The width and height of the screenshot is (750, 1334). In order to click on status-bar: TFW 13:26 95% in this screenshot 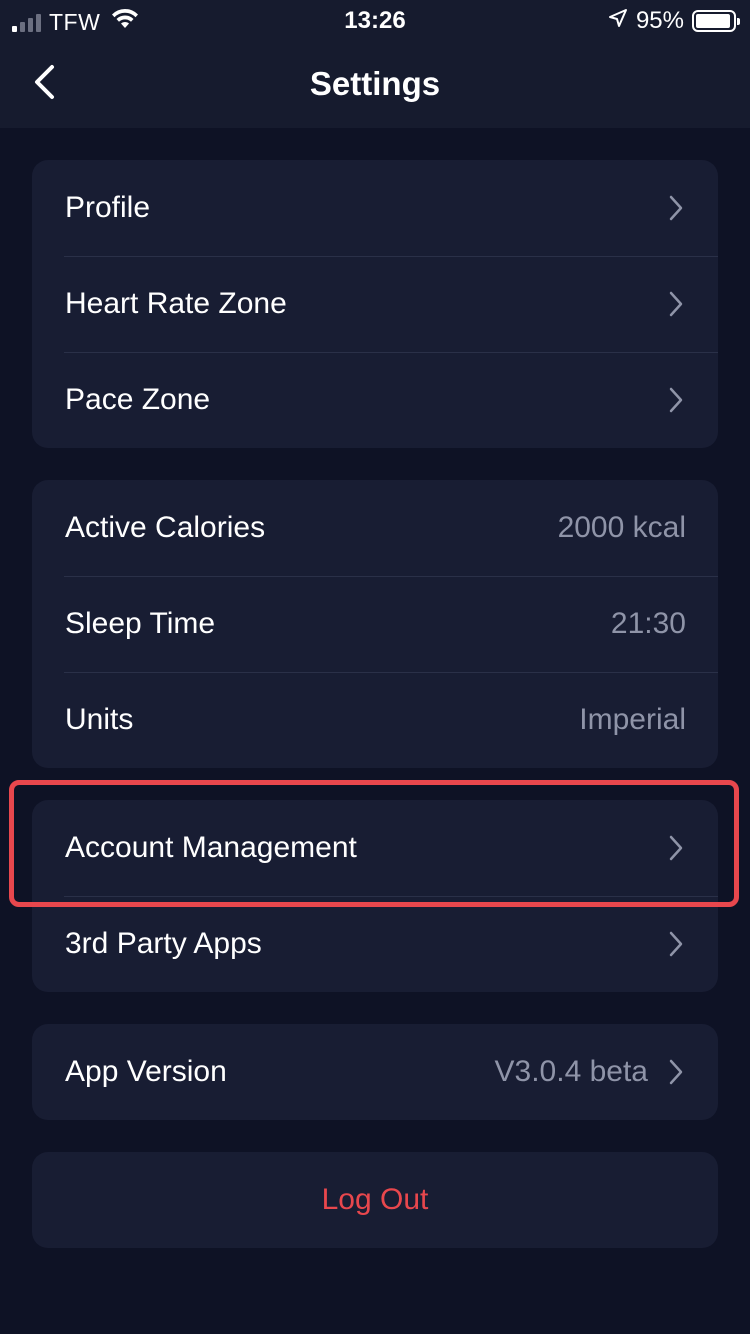, I will do `click(375, 20)`.